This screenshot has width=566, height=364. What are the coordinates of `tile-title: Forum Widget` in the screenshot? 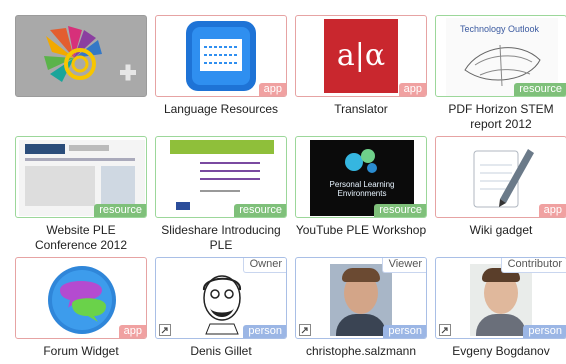 It's located at (81, 351).